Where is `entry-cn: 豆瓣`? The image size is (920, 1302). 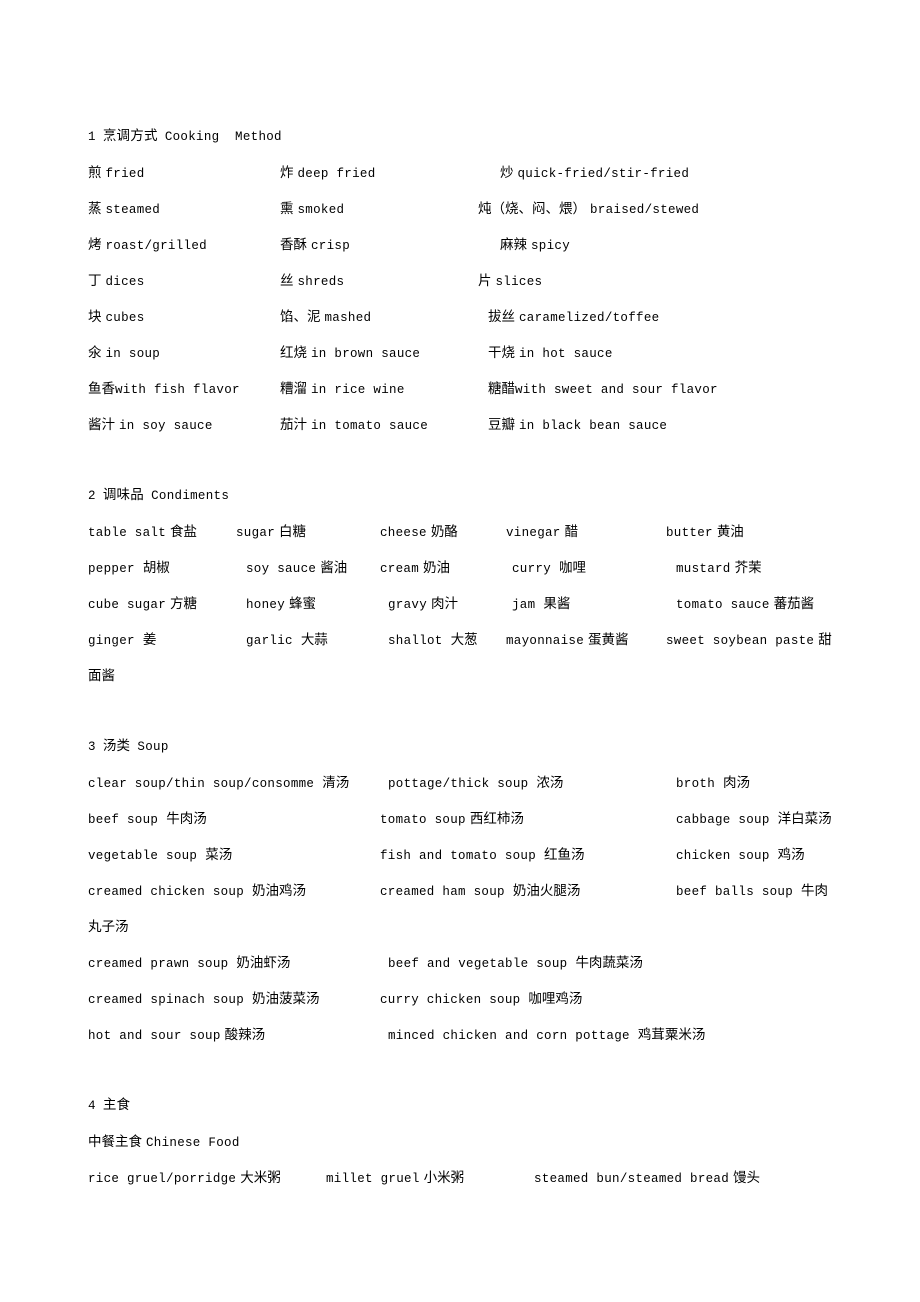
entry-cn: 豆瓣 is located at coordinates (501, 425).